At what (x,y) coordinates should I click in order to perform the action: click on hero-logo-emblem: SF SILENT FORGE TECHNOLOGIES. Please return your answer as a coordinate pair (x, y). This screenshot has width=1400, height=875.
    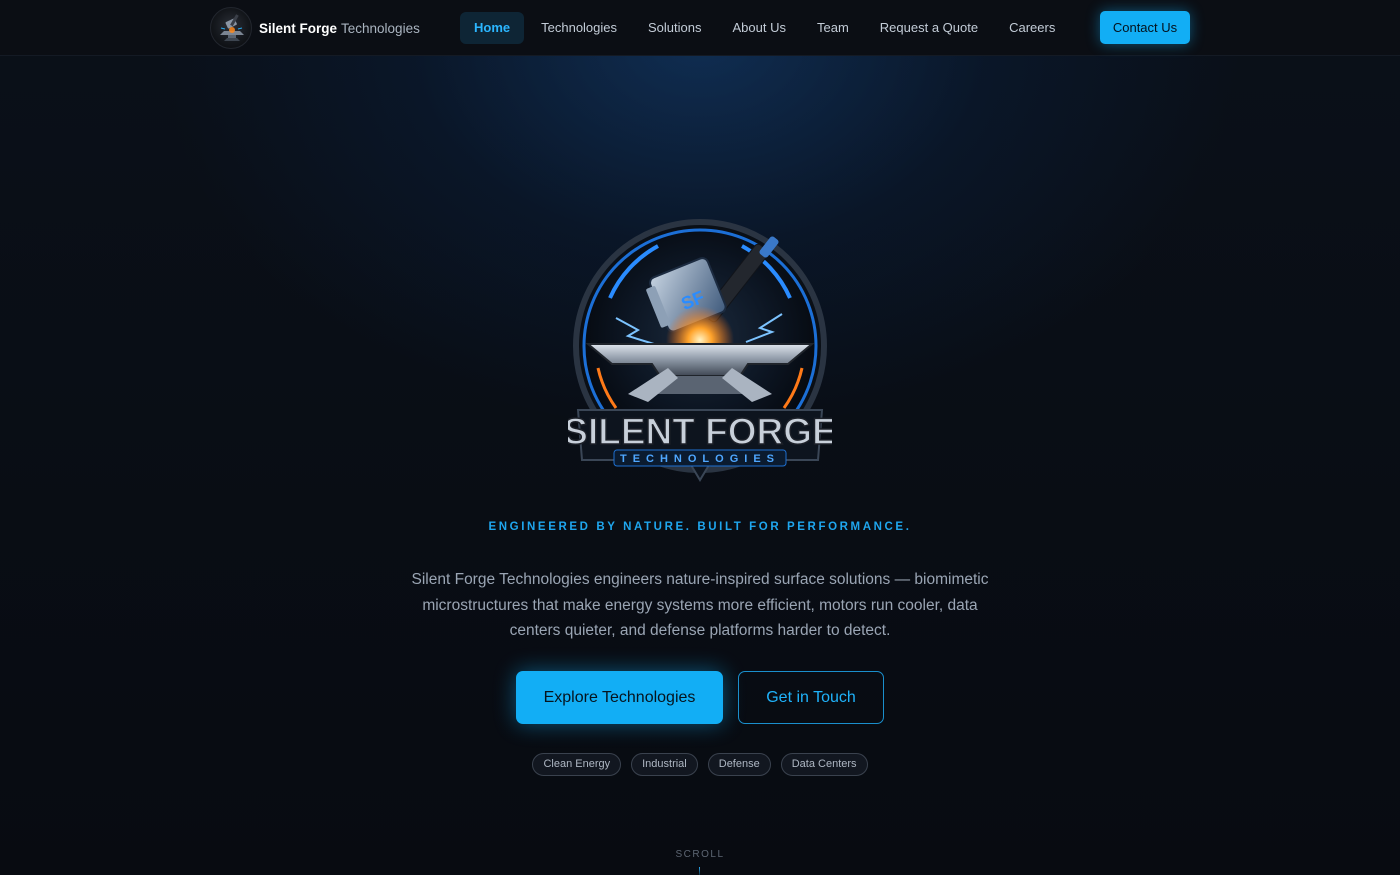
    Looking at the image, I should click on (700, 351).